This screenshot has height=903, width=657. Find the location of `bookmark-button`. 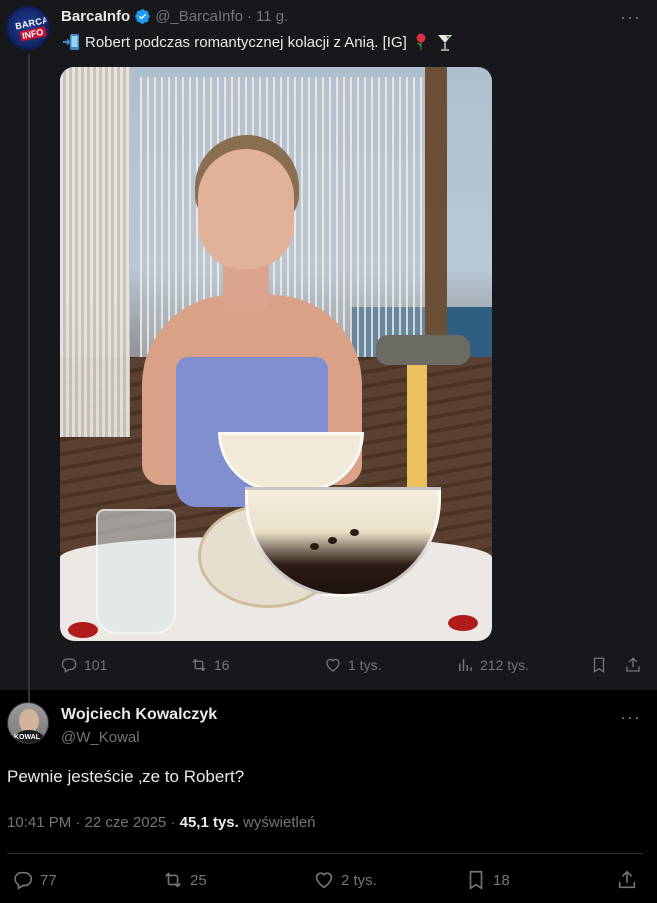

bookmark-button is located at coordinates (599, 665).